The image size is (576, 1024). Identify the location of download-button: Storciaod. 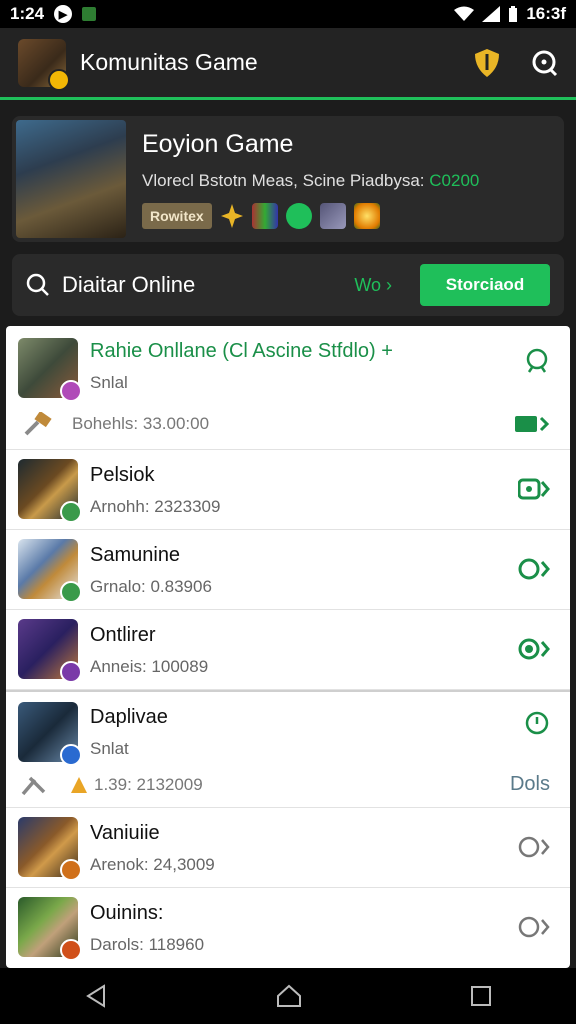
(485, 285).